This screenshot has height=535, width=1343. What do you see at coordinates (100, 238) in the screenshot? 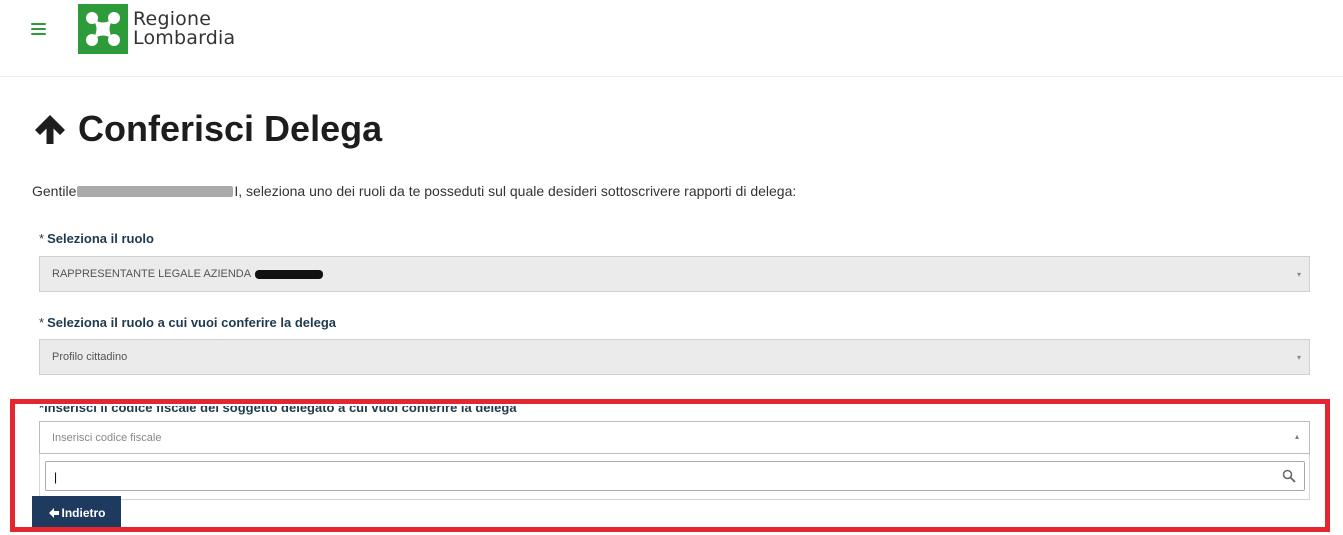
I see `role-label-text: Seleziona il ruolo` at bounding box center [100, 238].